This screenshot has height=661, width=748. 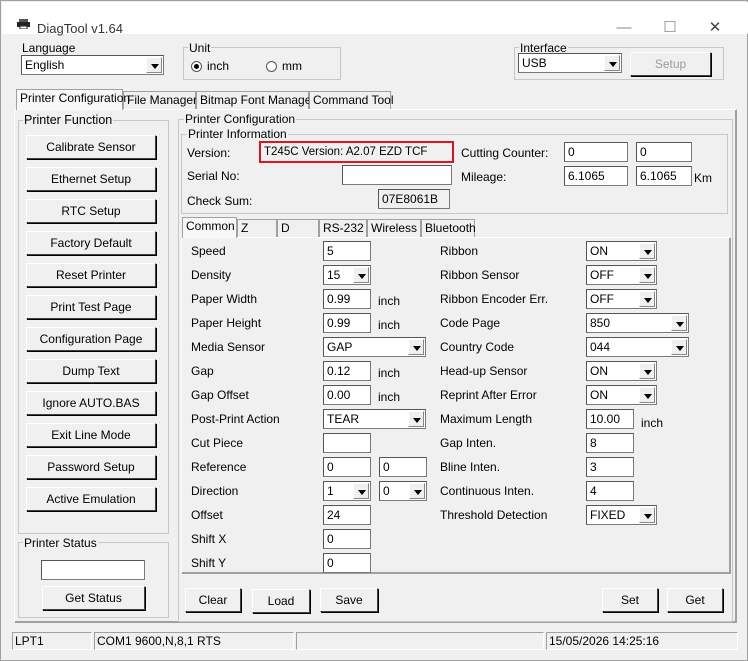 I want to click on rtc-setup-button: RTC Setup, so click(x=91, y=211).